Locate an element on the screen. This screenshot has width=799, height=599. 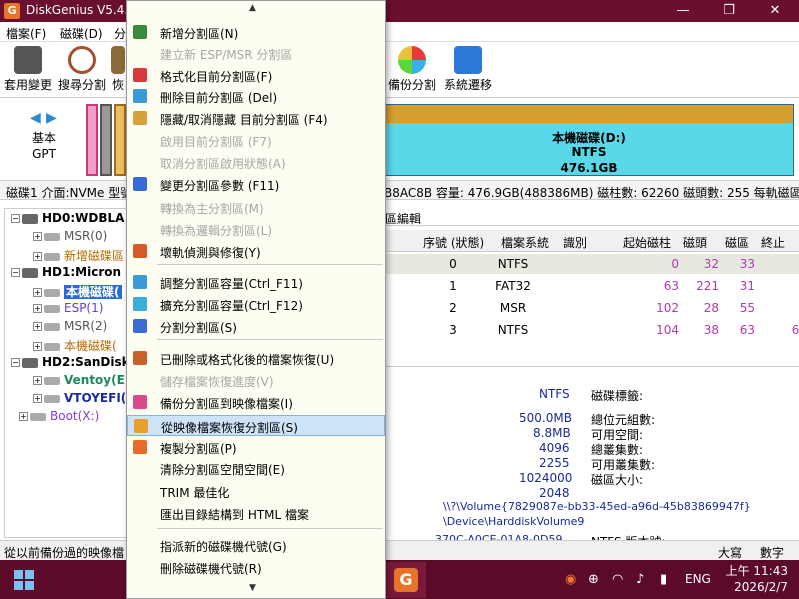
column-header: 磁頭 is located at coordinates (695, 242).